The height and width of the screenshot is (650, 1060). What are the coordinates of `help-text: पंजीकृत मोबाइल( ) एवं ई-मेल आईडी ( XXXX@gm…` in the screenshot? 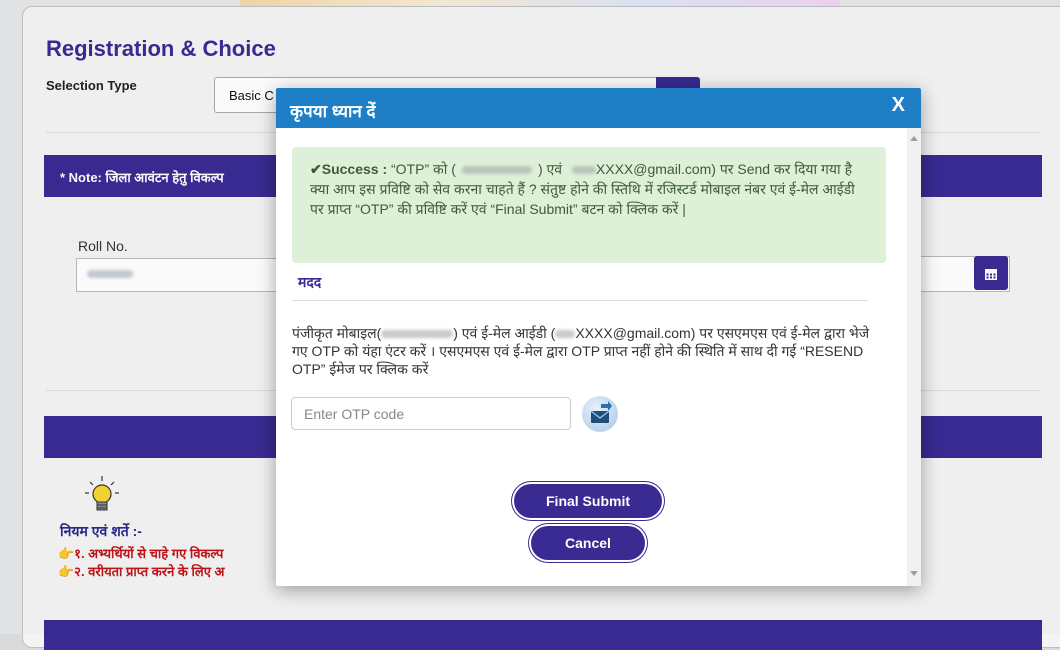 It's located at (582, 351).